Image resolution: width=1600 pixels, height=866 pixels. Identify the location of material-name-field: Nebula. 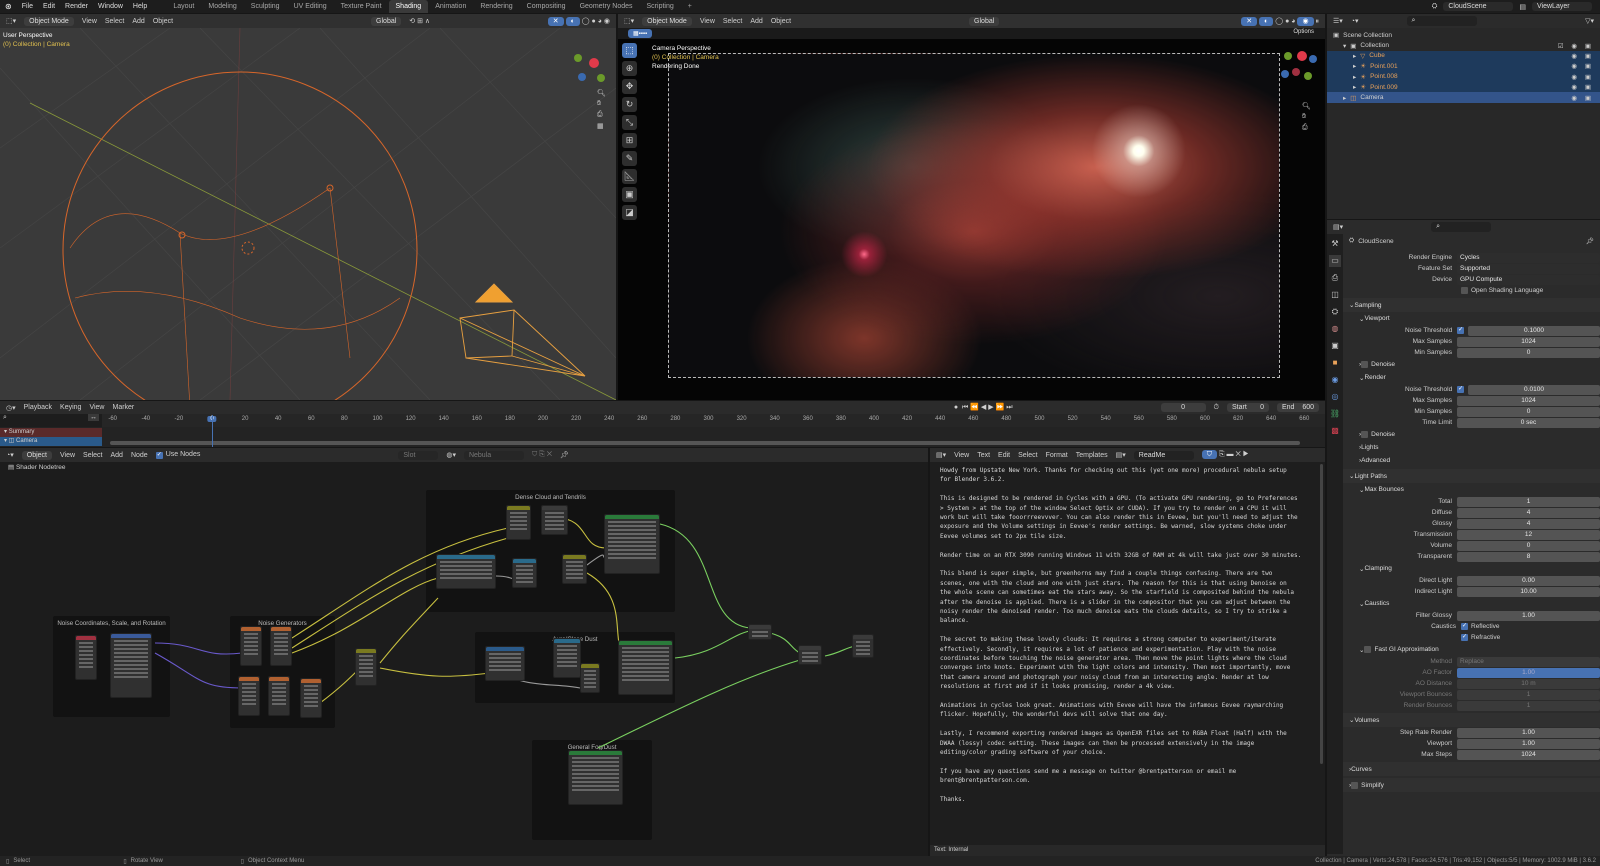
(493, 455).